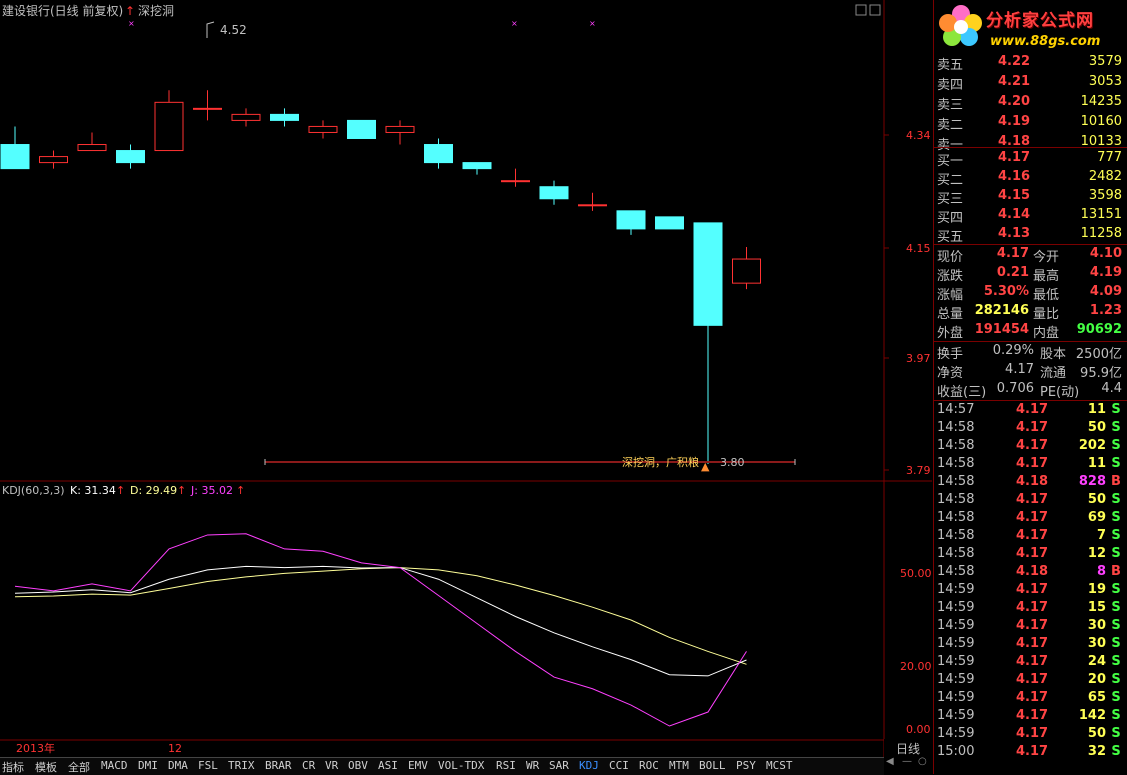 This screenshot has width=1127, height=775. What do you see at coordinates (890, 761) in the screenshot?
I see `scroll-left-button: ◀` at bounding box center [890, 761].